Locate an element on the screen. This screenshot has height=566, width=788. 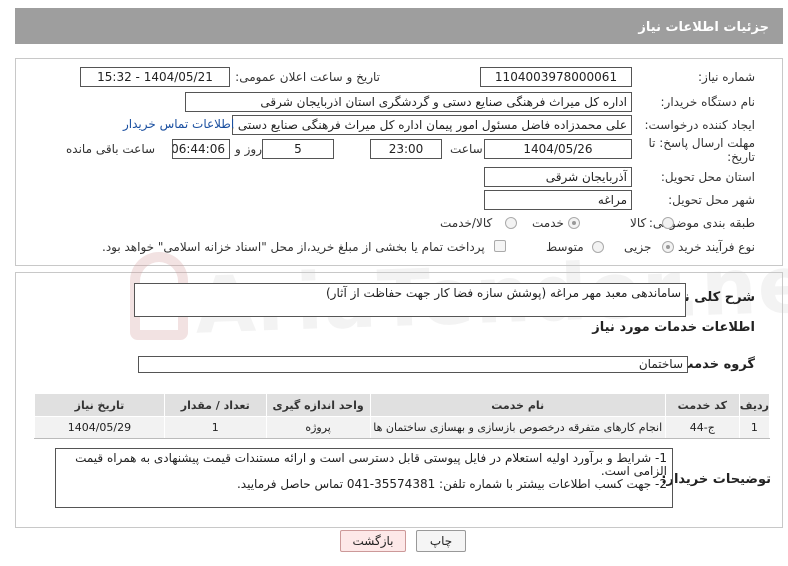
cell-quantity: 1 is located at coordinates (215, 427).